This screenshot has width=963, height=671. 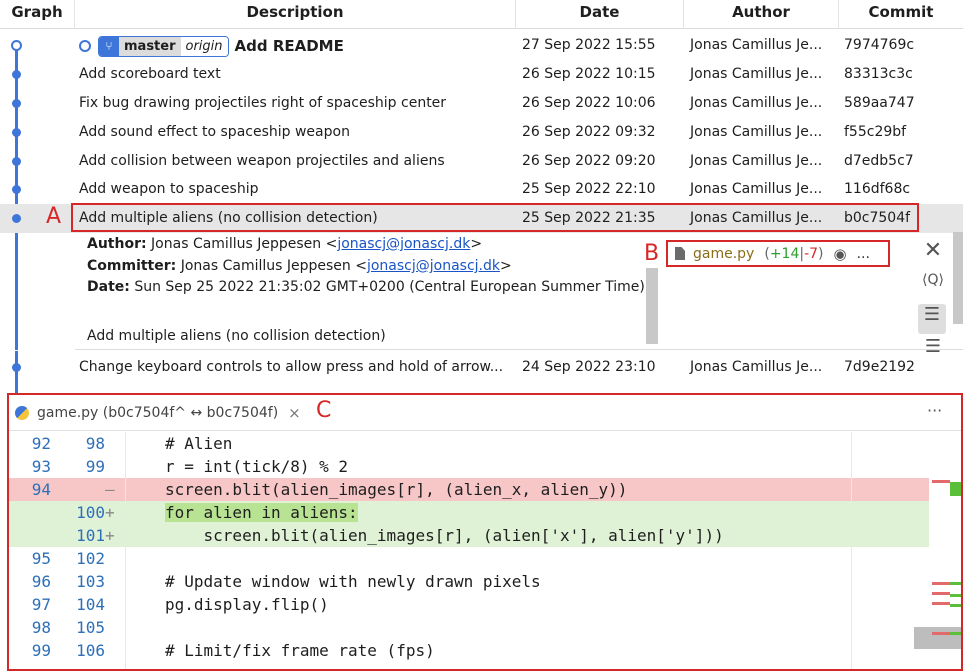 What do you see at coordinates (294, 413) in the screenshot?
I see `tab-close-icon: ×` at bounding box center [294, 413].